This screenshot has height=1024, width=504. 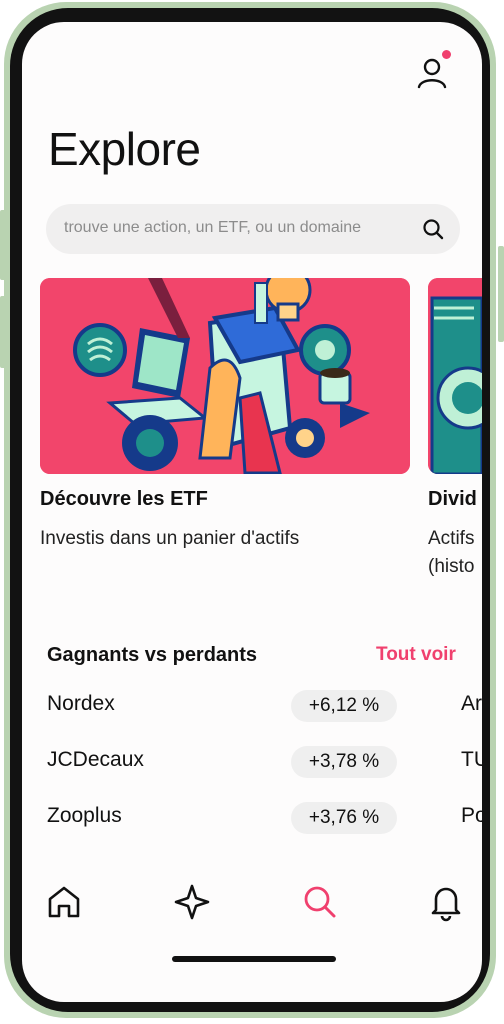 I want to click on dividend-illustration, so click(x=455, y=376).